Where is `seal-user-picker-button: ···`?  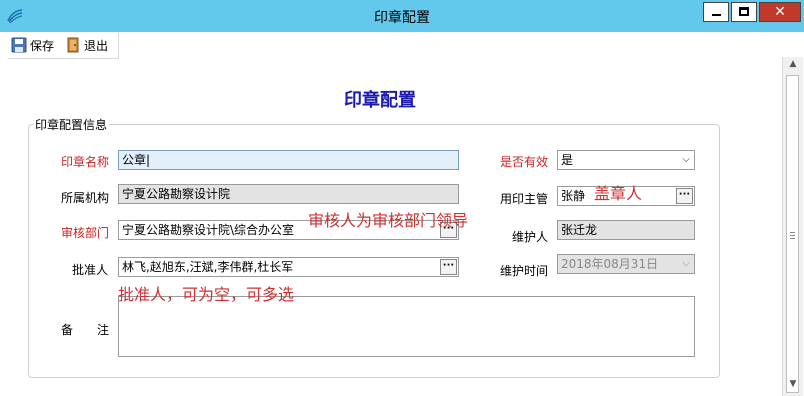
seal-user-picker-button: ··· is located at coordinates (684, 196).